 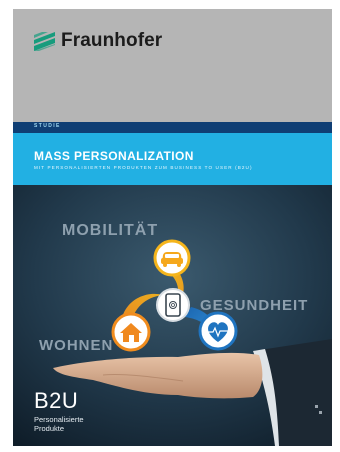 What do you see at coordinates (110, 230) in the screenshot?
I see `keyword-mobility: MOBILITÄT` at bounding box center [110, 230].